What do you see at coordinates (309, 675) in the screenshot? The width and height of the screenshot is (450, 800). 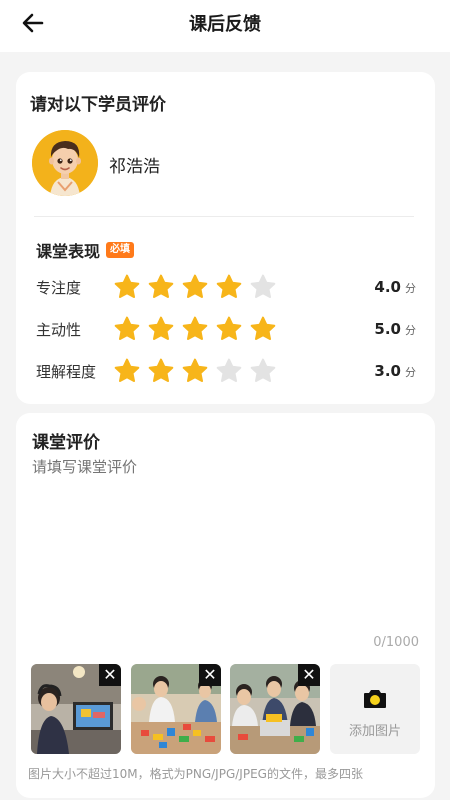 I see `remove-photo-3-button: ✕` at bounding box center [309, 675].